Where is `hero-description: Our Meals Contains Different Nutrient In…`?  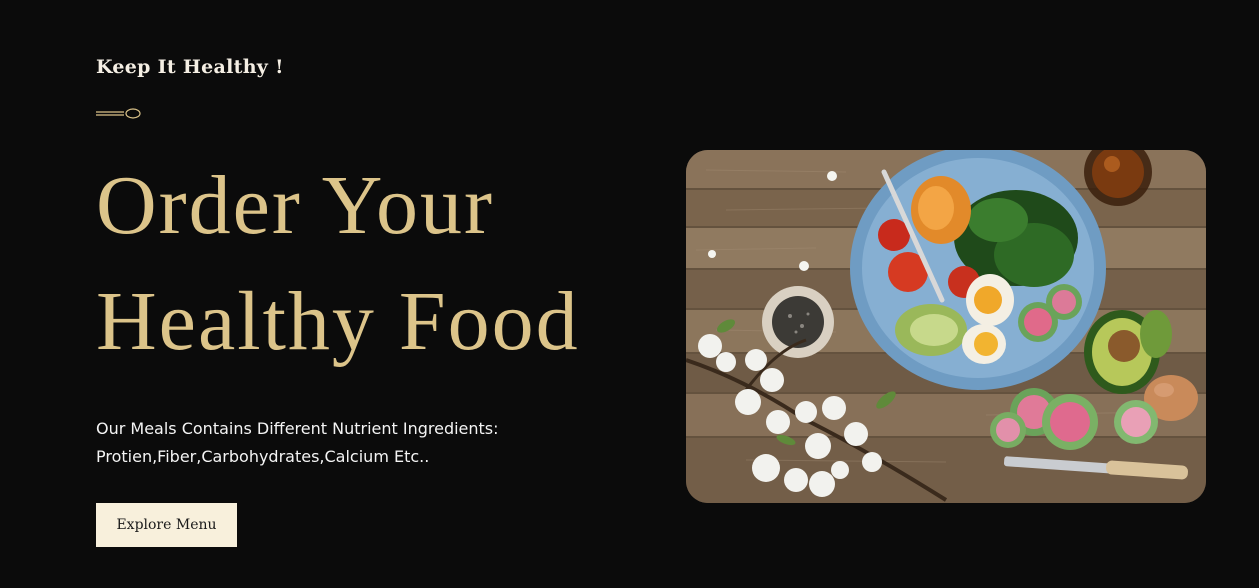 hero-description: Our Meals Contains Different Nutrient In… is located at coordinates (297, 443).